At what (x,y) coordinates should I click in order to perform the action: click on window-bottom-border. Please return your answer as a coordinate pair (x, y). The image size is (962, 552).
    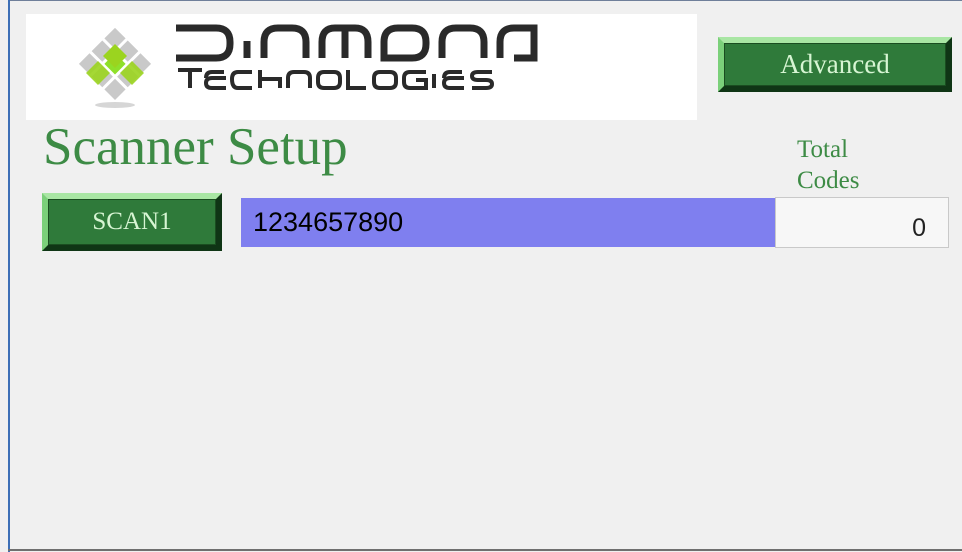
    Looking at the image, I should click on (485, 550).